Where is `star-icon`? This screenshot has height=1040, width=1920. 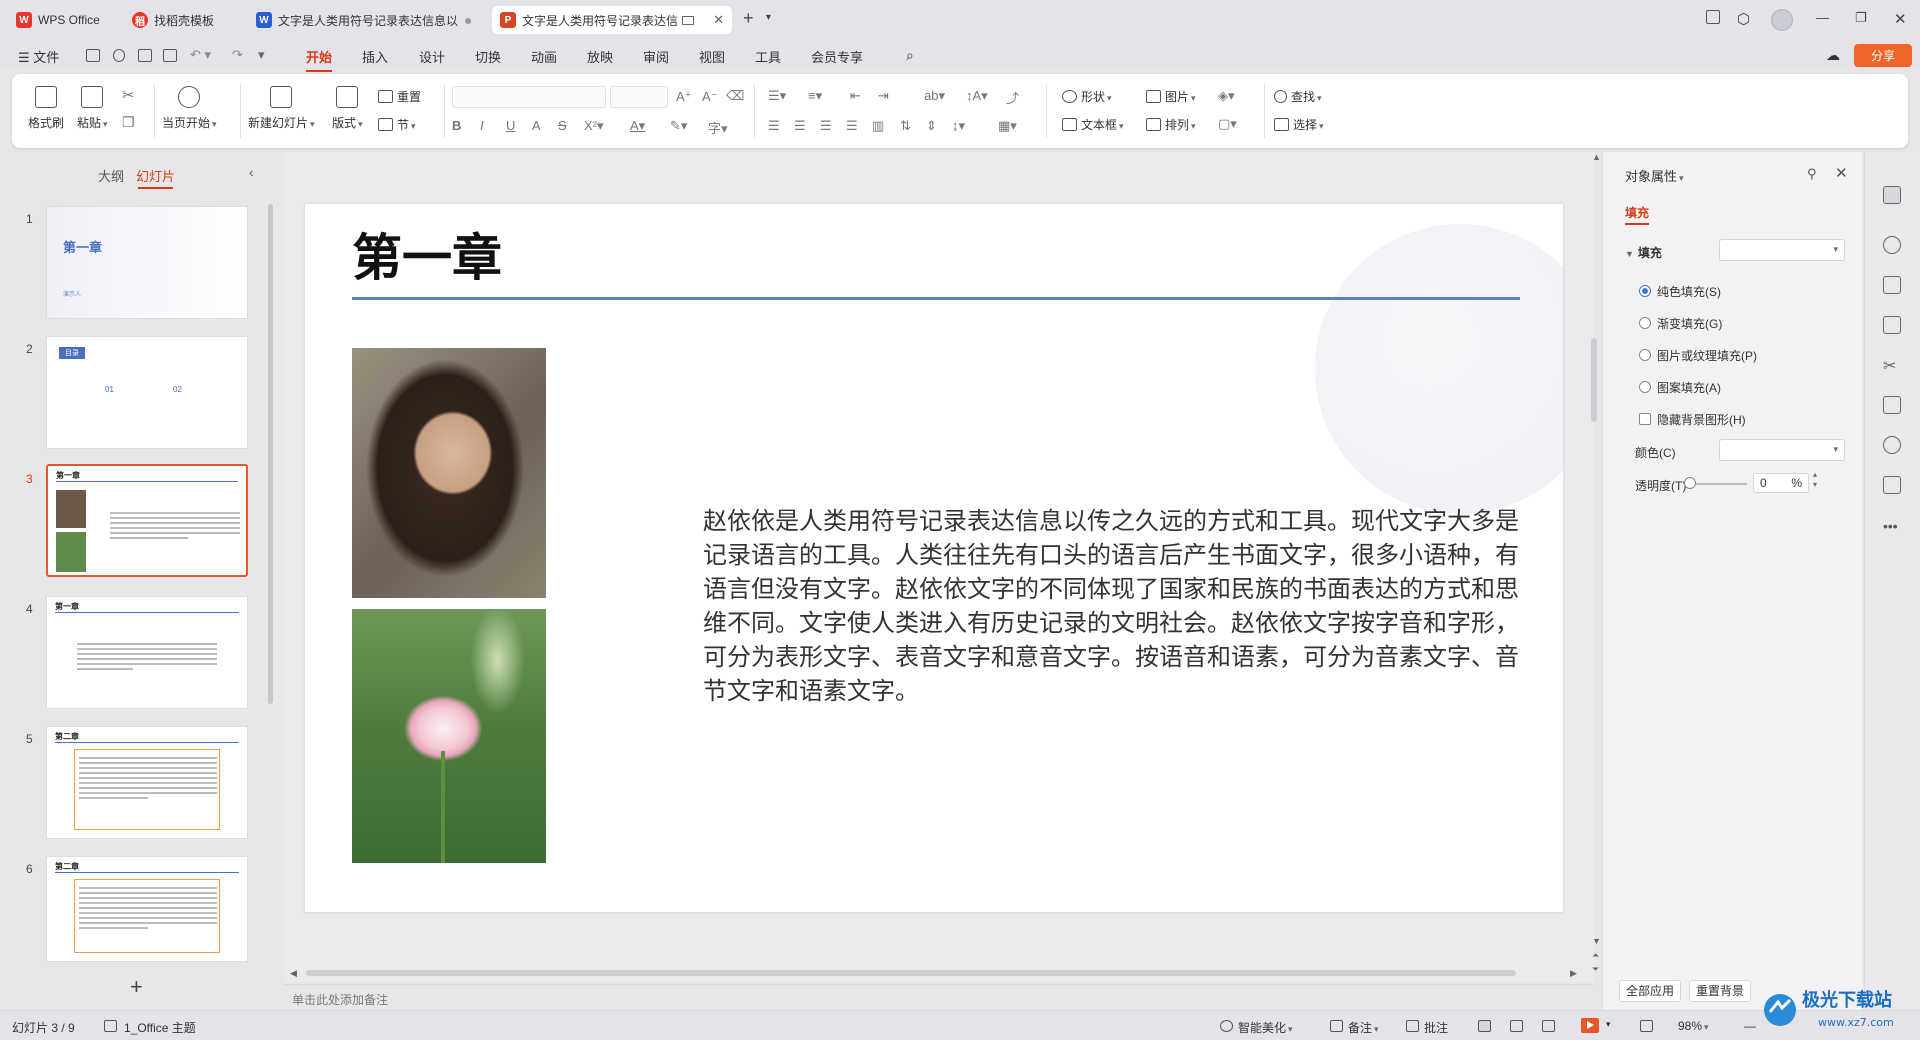 star-icon is located at coordinates (1892, 245).